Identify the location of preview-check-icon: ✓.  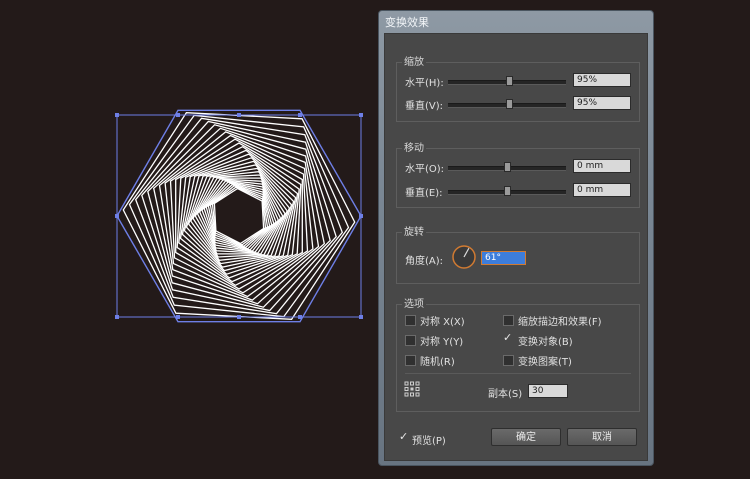
(403, 436).